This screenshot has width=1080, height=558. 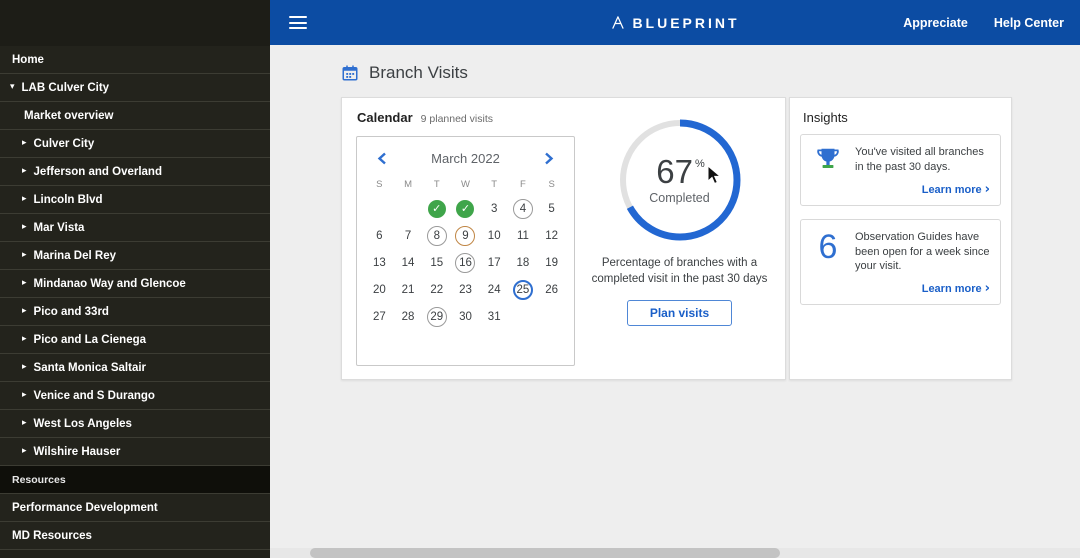 I want to click on sidebar-item-market-overview: Market overview, so click(x=135, y=116).